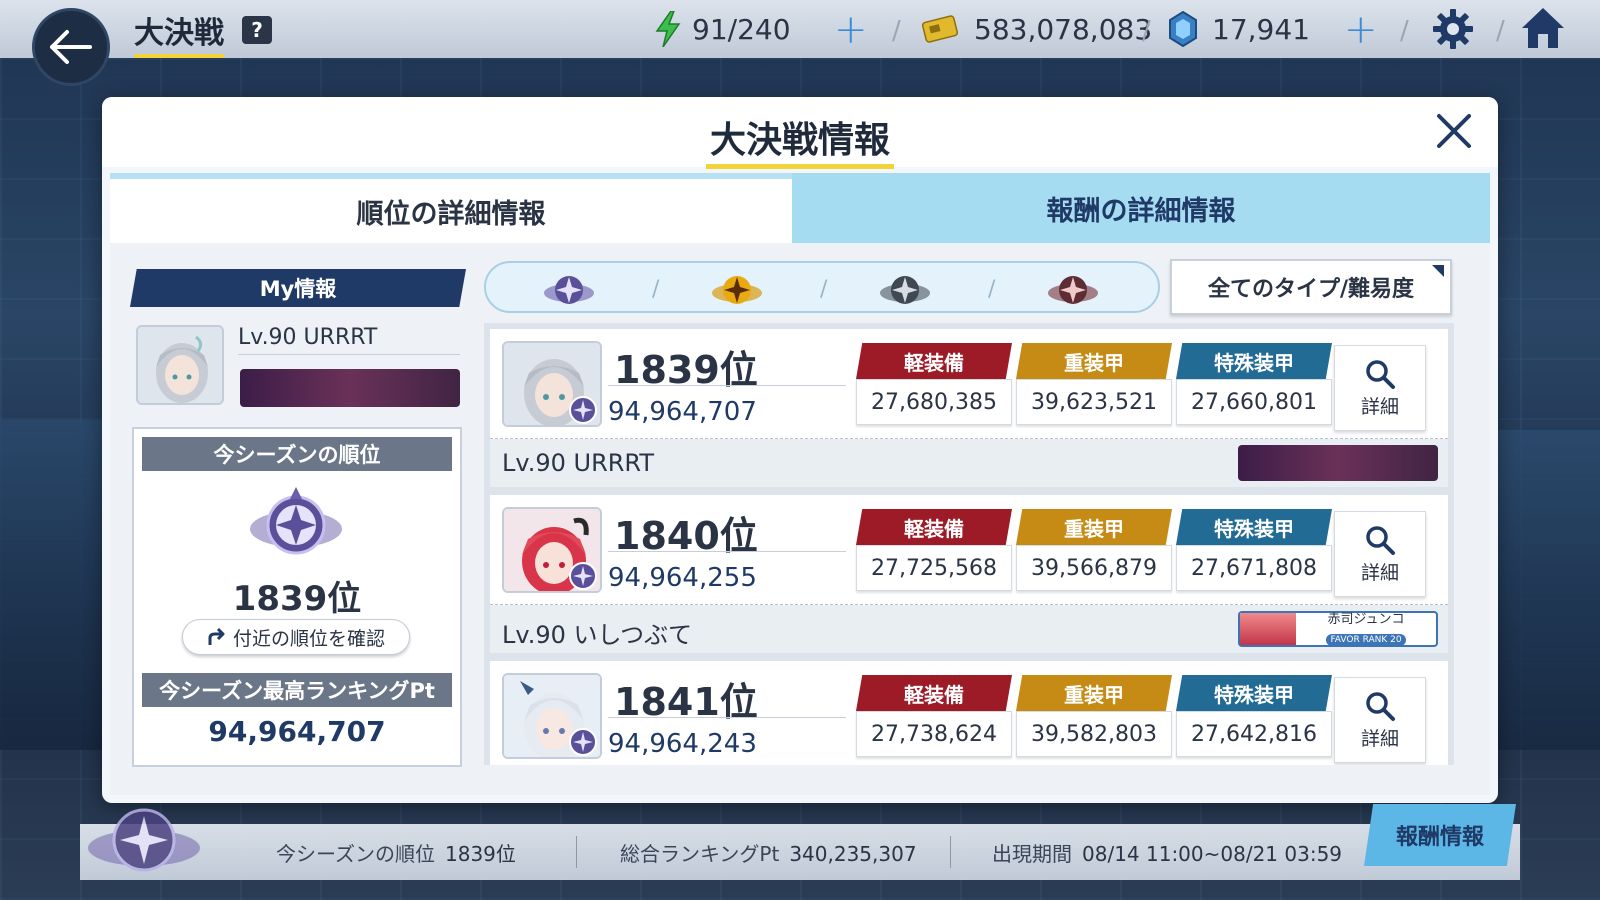 This screenshot has width=1600, height=900. What do you see at coordinates (800, 140) in the screenshot?
I see `modal-title: 大決戦情報` at bounding box center [800, 140].